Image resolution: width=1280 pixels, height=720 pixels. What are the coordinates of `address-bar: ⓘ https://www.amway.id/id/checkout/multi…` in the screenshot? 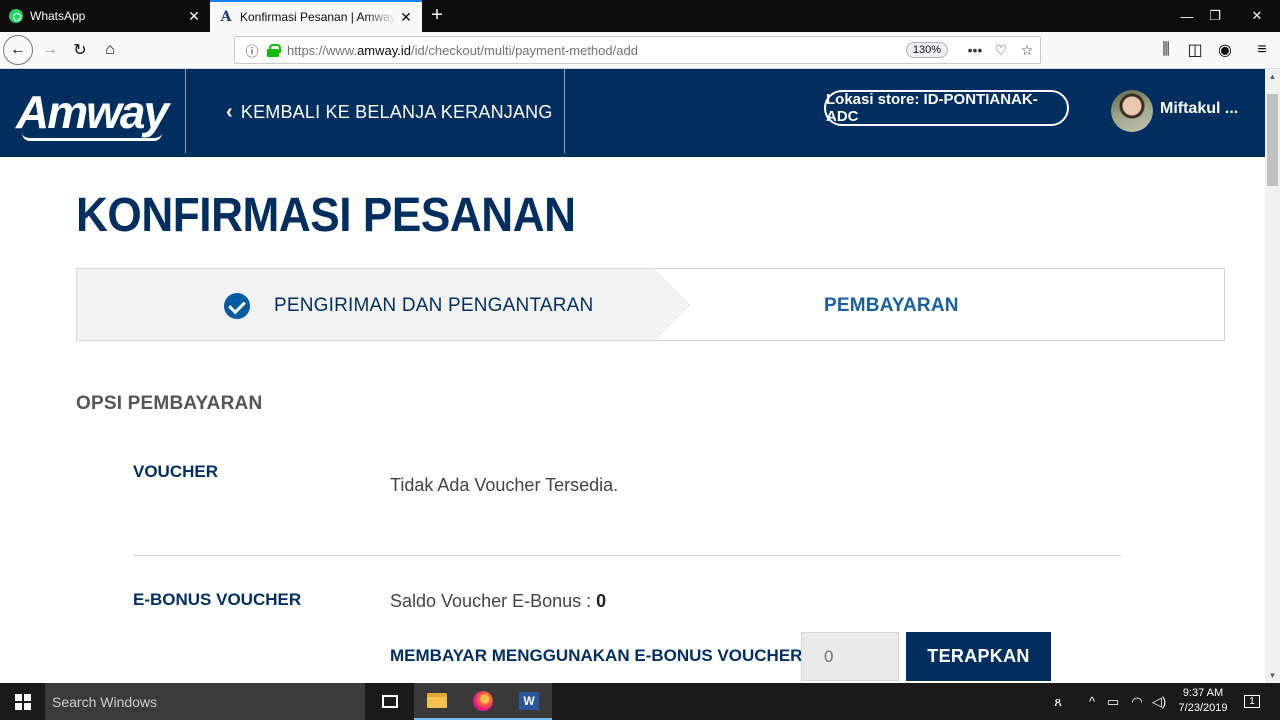 It's located at (637, 50).